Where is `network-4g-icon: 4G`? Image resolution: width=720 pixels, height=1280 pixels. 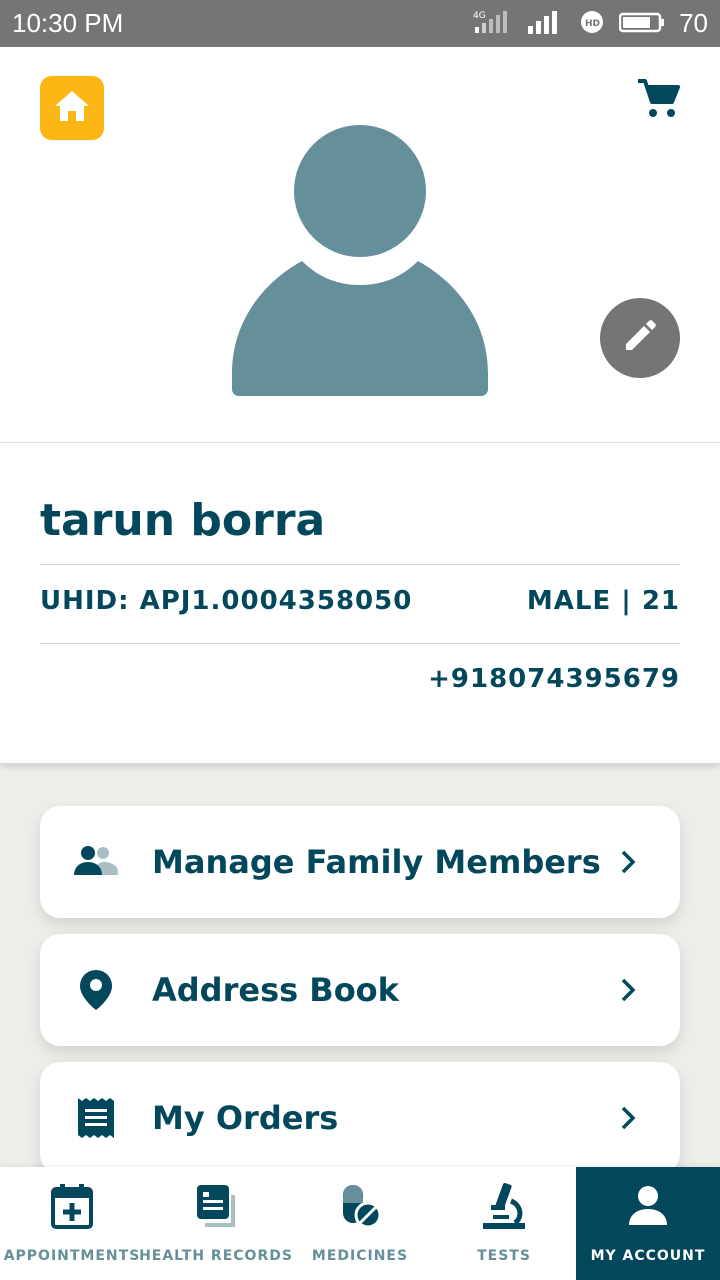
network-4g-icon: 4G is located at coordinates (493, 24).